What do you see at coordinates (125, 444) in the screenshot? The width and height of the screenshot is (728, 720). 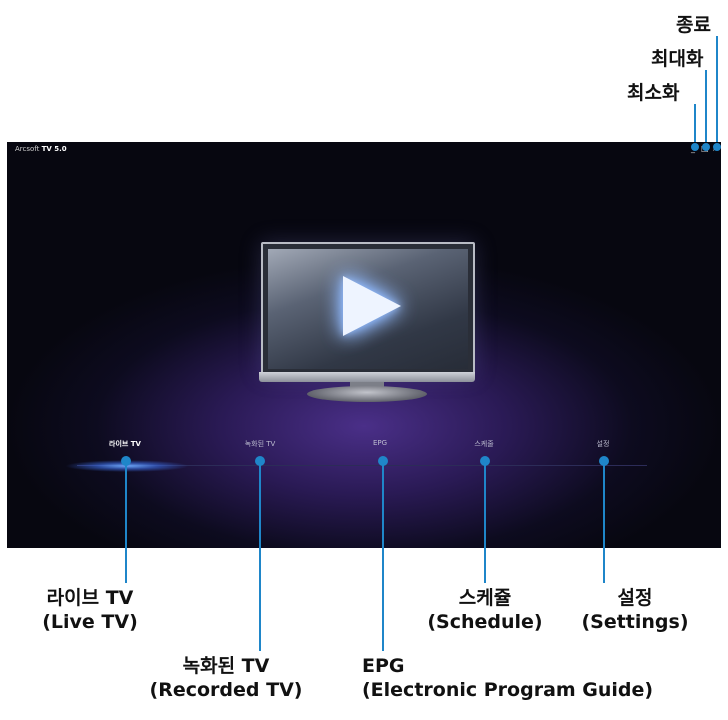 I see `nav-live-tv: 라이브 TV` at bounding box center [125, 444].